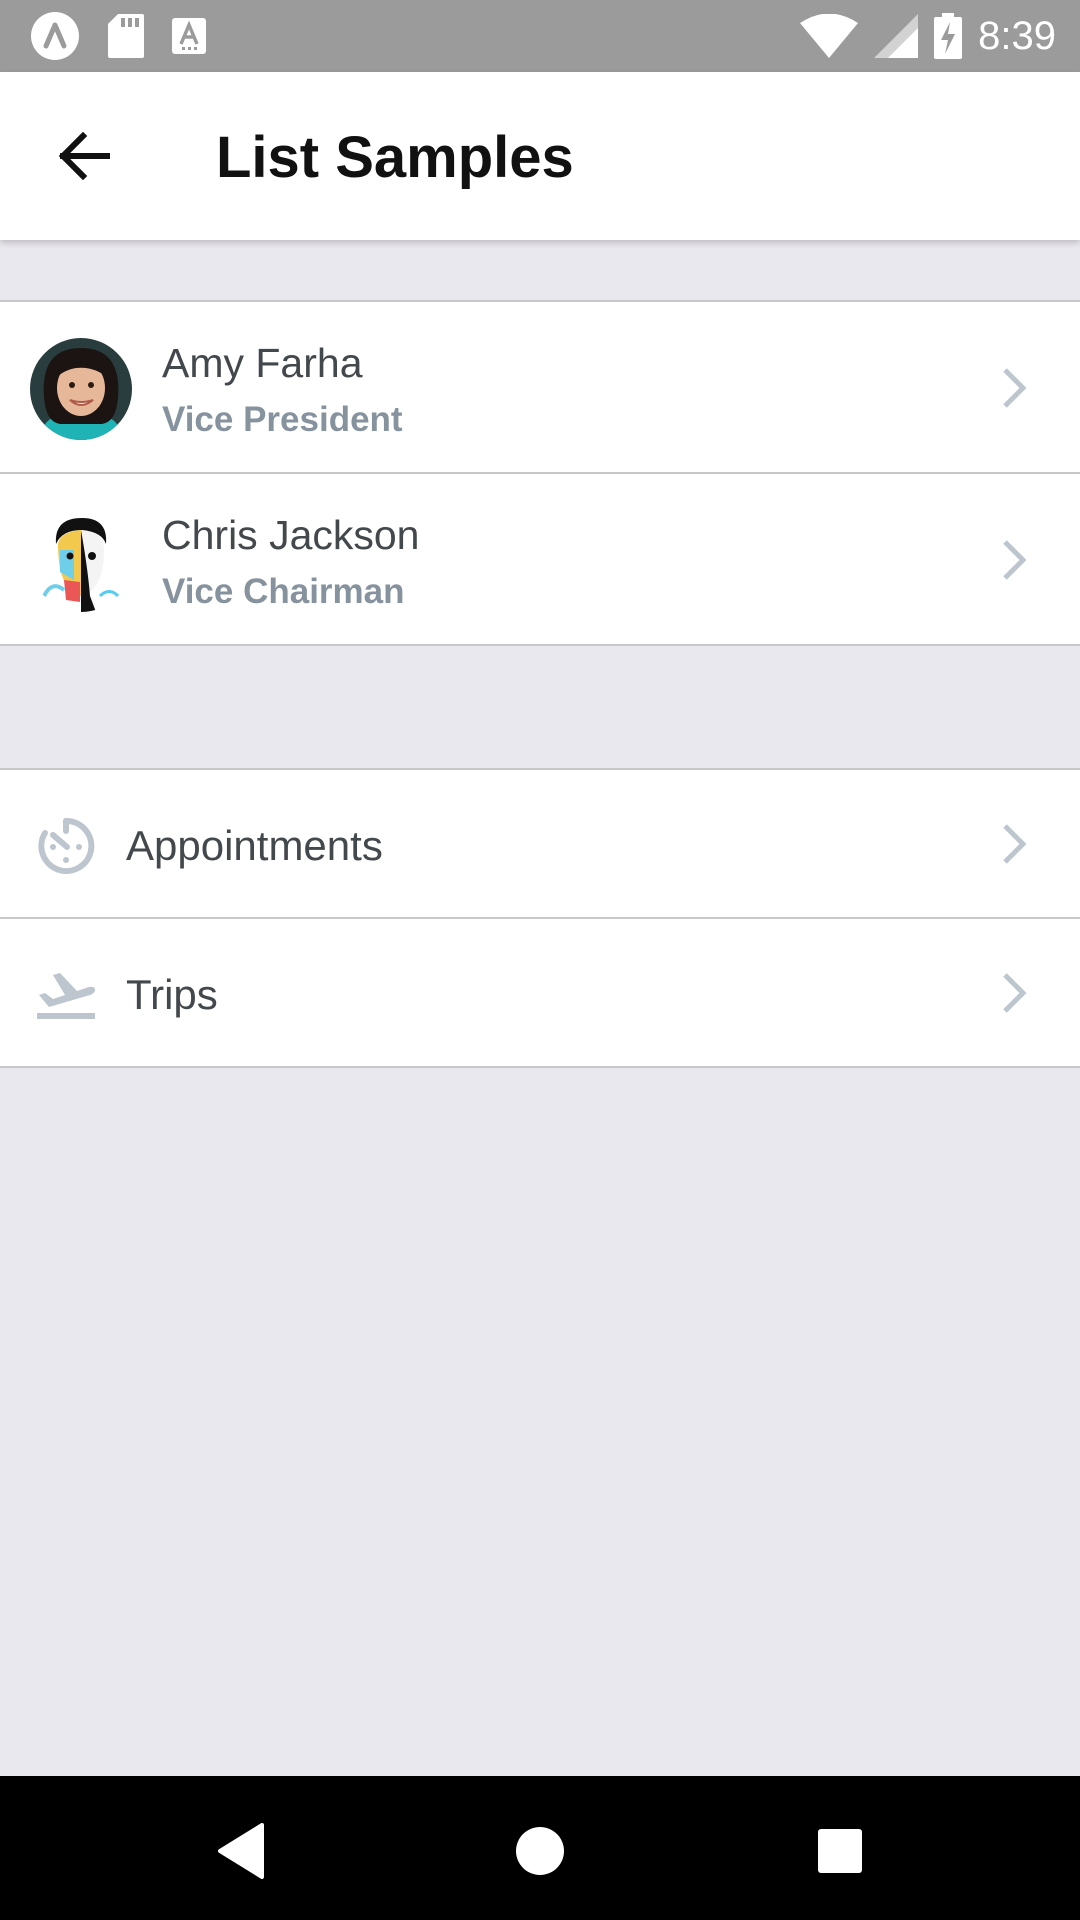  I want to click on nav-recents-button, so click(840, 1851).